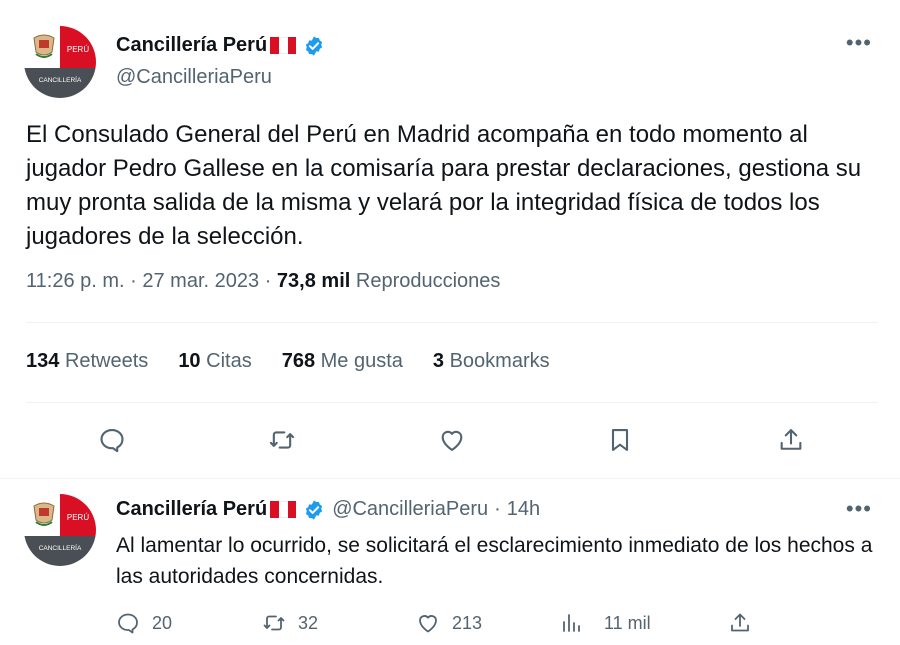 This screenshot has height=645, width=900. What do you see at coordinates (144, 623) in the screenshot?
I see `reply-reply-button: 20` at bounding box center [144, 623].